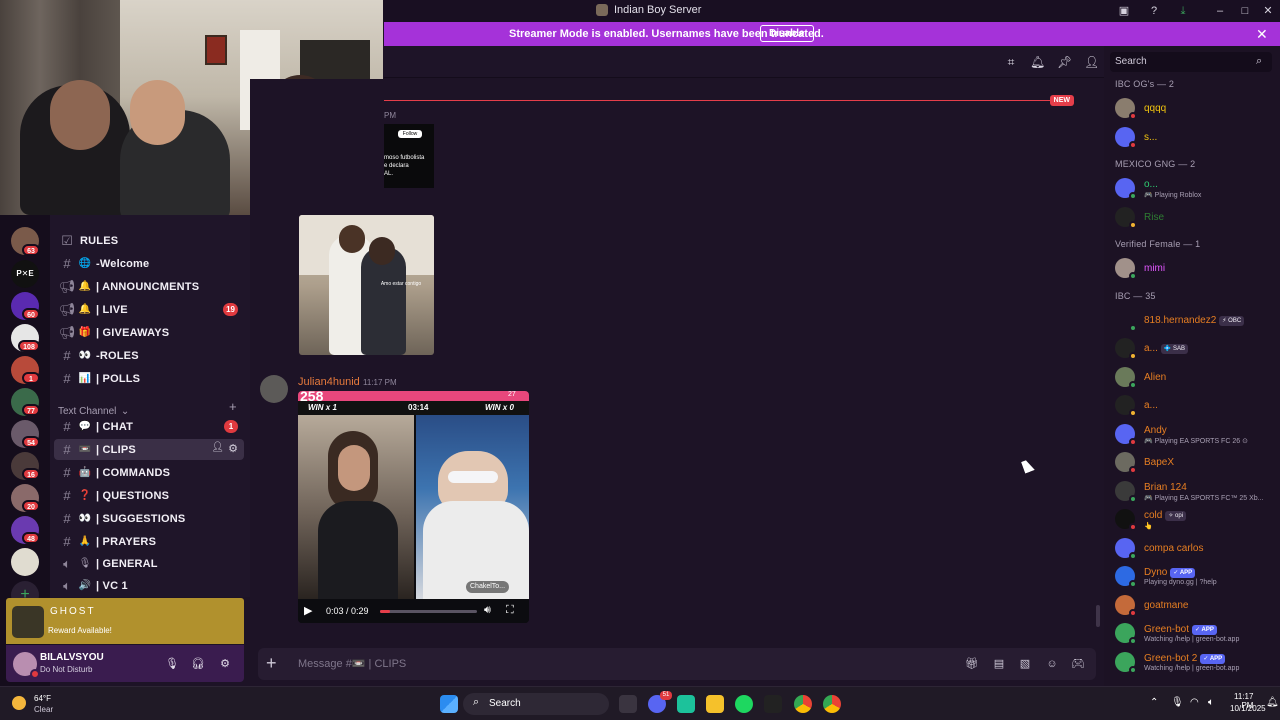 The image size is (1280, 720). What do you see at coordinates (1192, 668) in the screenshot?
I see `member-activity: Watching /help | green-bot.app` at bounding box center [1192, 668].